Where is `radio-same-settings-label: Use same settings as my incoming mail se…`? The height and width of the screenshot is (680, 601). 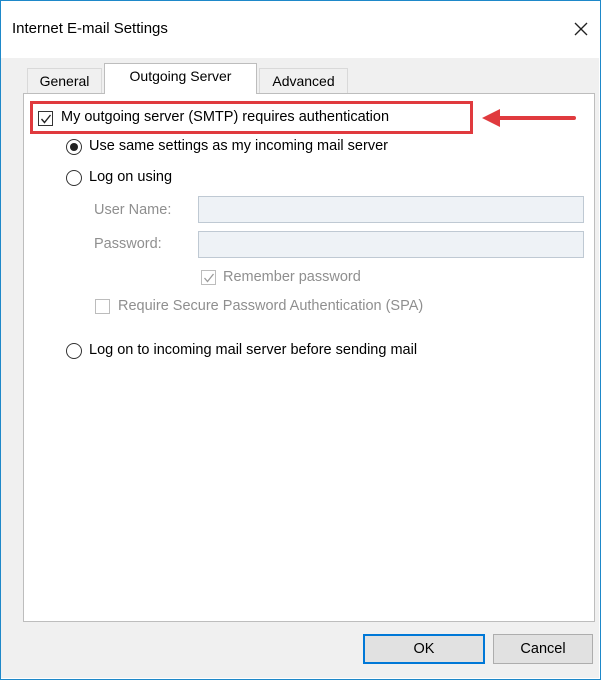 radio-same-settings-label: Use same settings as my incoming mail se… is located at coordinates (238, 146).